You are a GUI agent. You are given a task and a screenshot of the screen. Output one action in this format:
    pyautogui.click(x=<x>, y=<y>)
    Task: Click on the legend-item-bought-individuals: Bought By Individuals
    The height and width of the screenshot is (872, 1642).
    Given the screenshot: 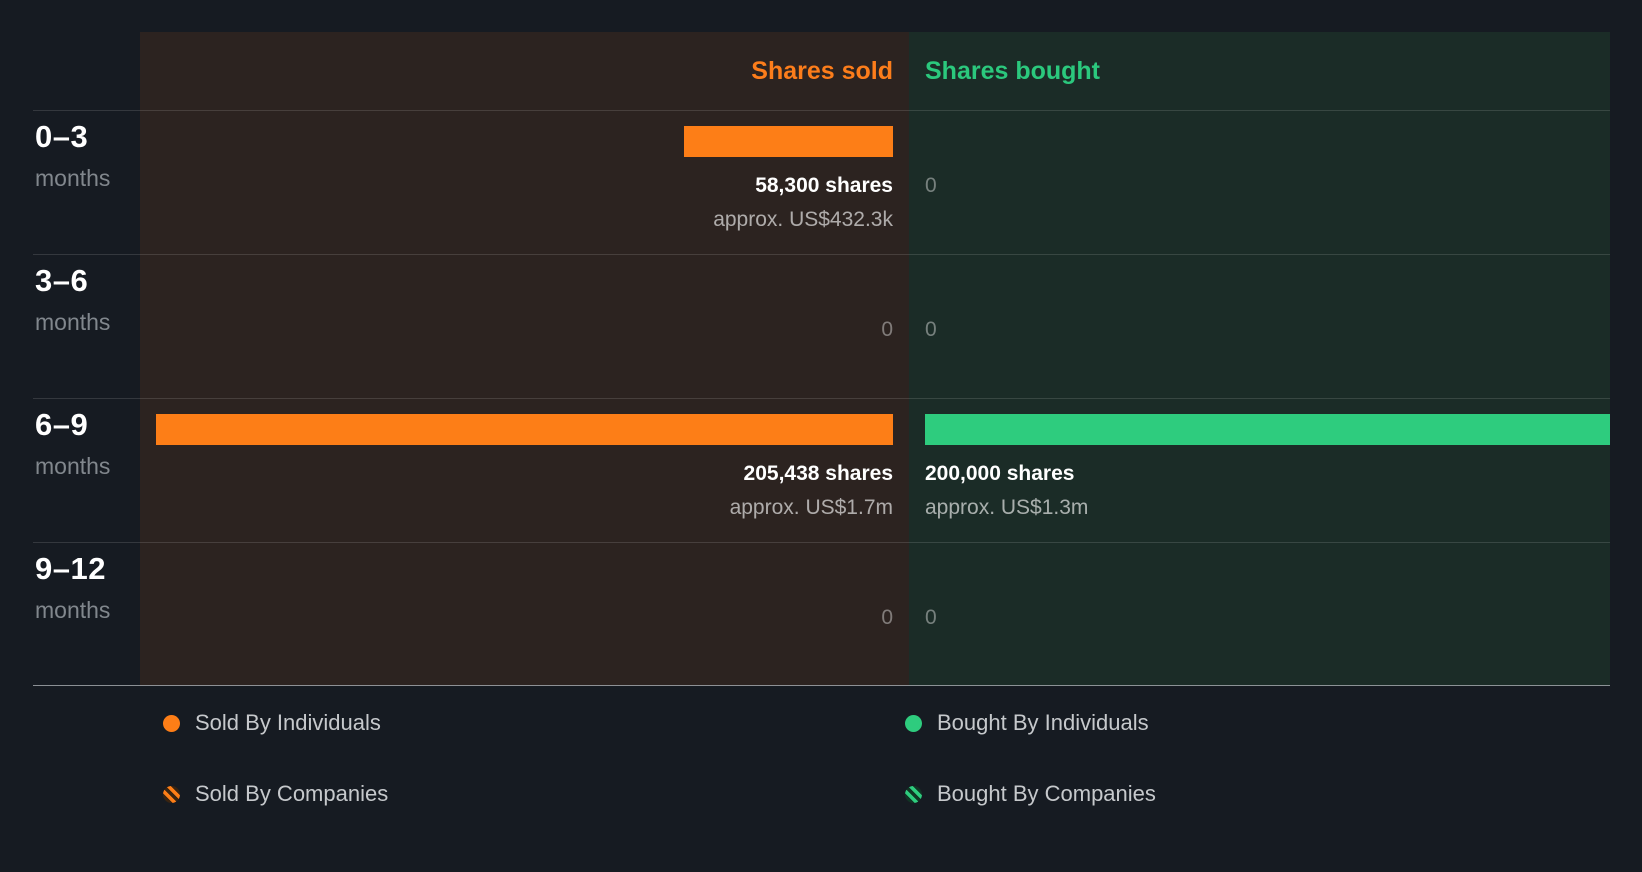 What is the action you would take?
    pyautogui.click(x=1027, y=723)
    